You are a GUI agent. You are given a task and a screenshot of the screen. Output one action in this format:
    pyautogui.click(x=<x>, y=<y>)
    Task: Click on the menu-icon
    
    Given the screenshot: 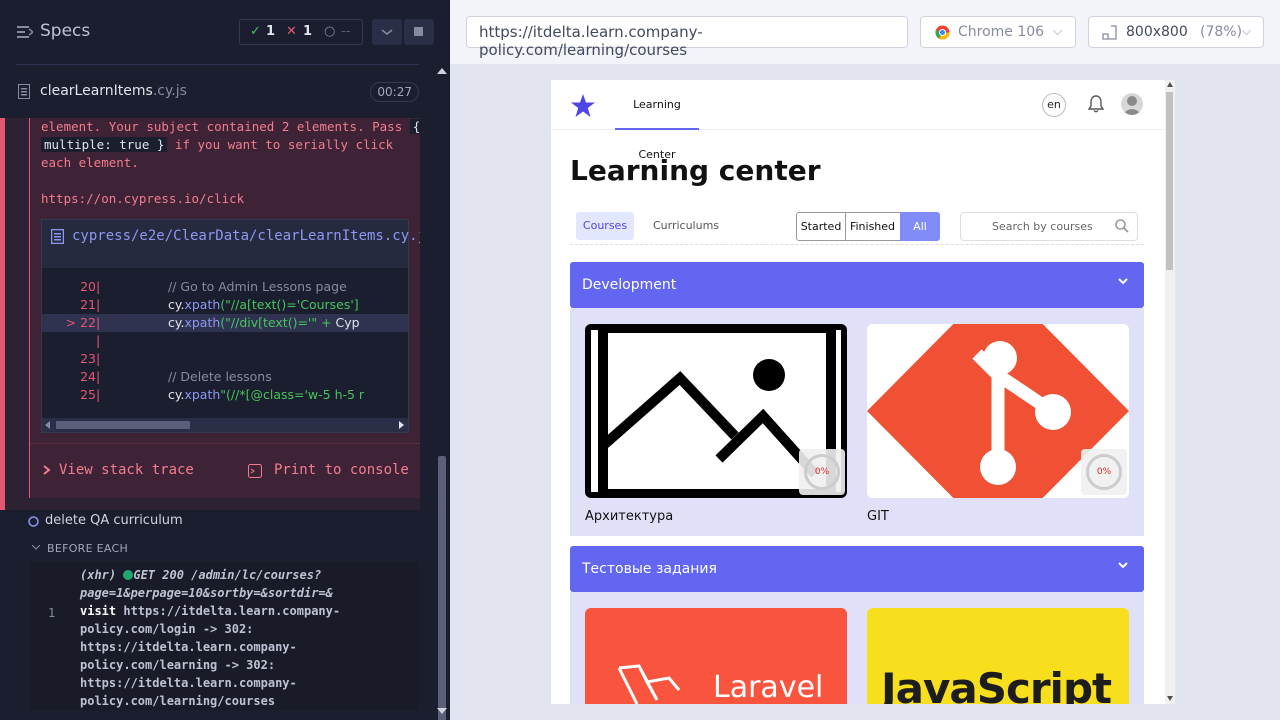 What is the action you would take?
    pyautogui.click(x=25, y=32)
    